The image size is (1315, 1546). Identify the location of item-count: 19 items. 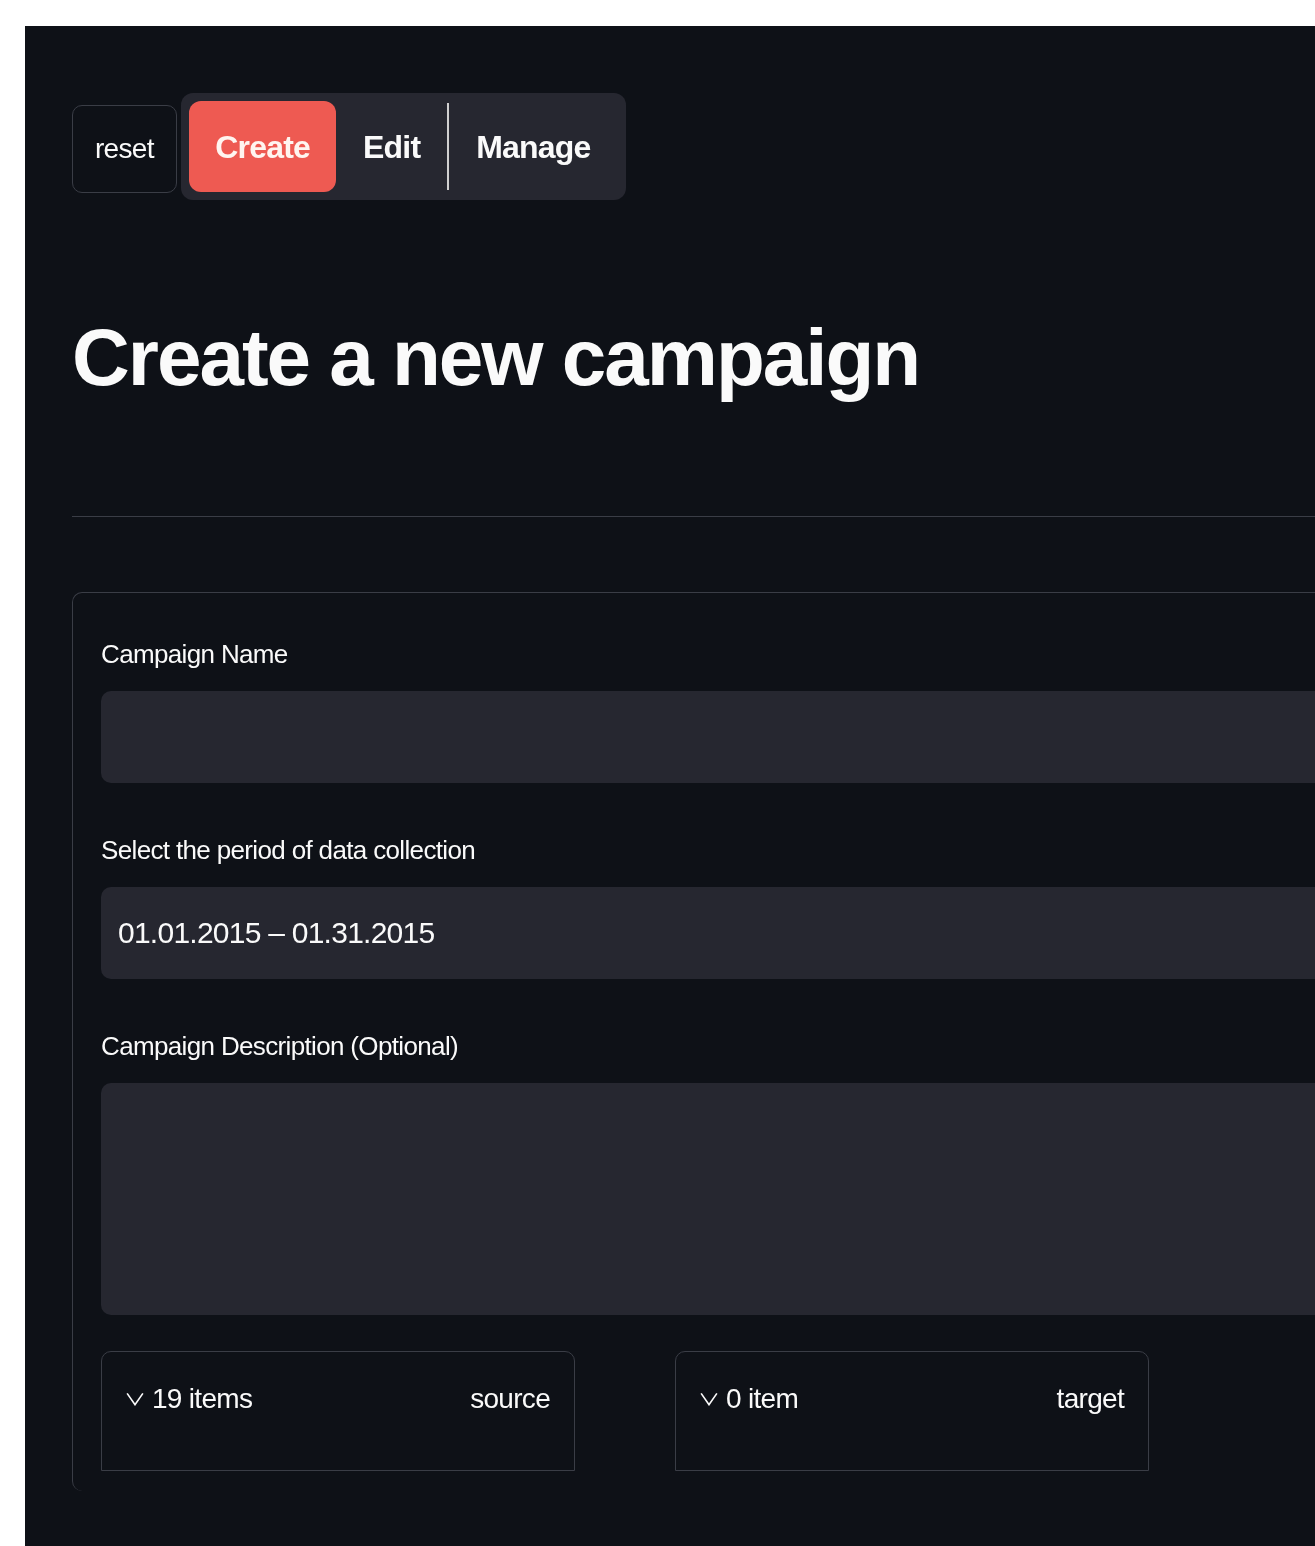
(202, 1399).